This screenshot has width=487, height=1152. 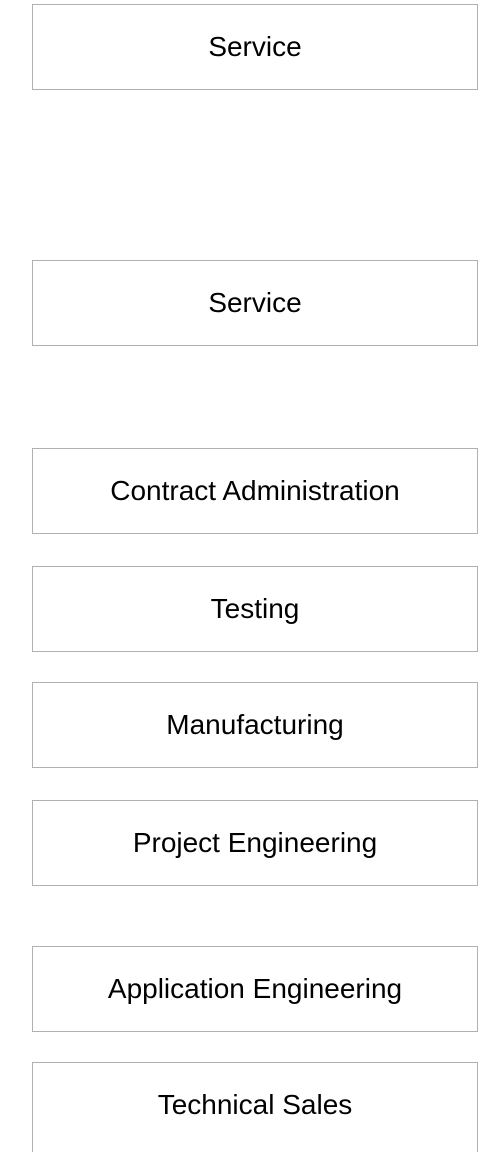 I want to click on box-manufacturing: Manufacturing, so click(x=255, y=725).